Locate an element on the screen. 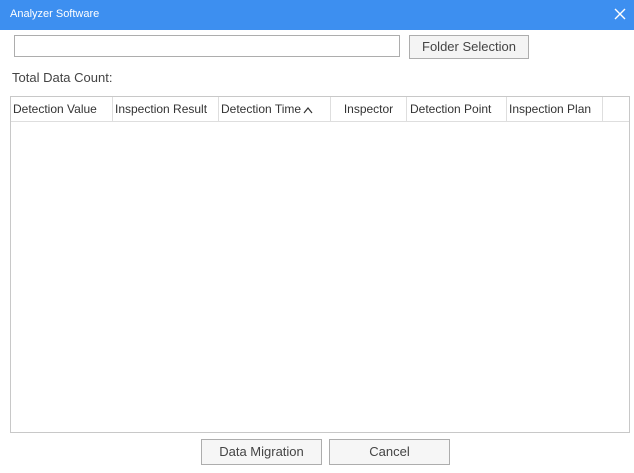  folder-path-input is located at coordinates (207, 46).